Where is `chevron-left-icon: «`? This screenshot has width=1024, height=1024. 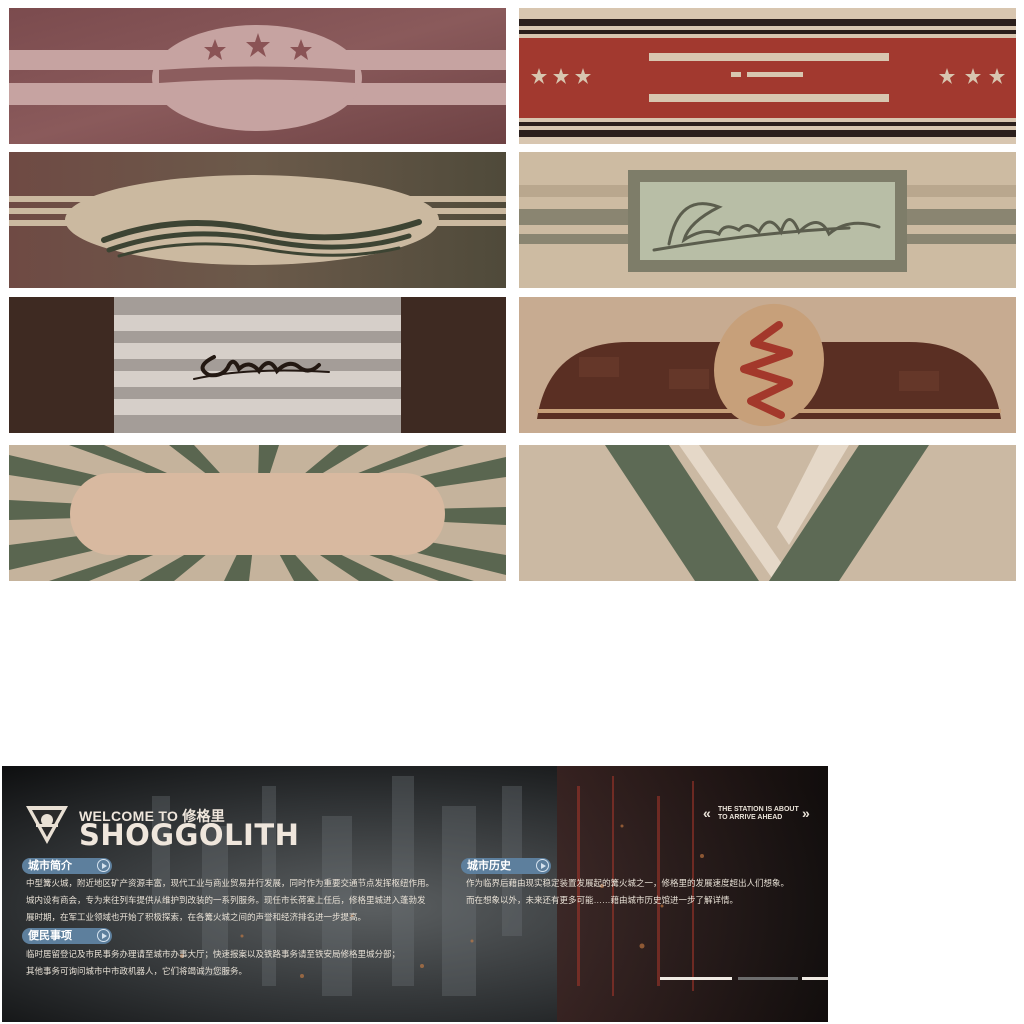 chevron-left-icon: « is located at coordinates (707, 813).